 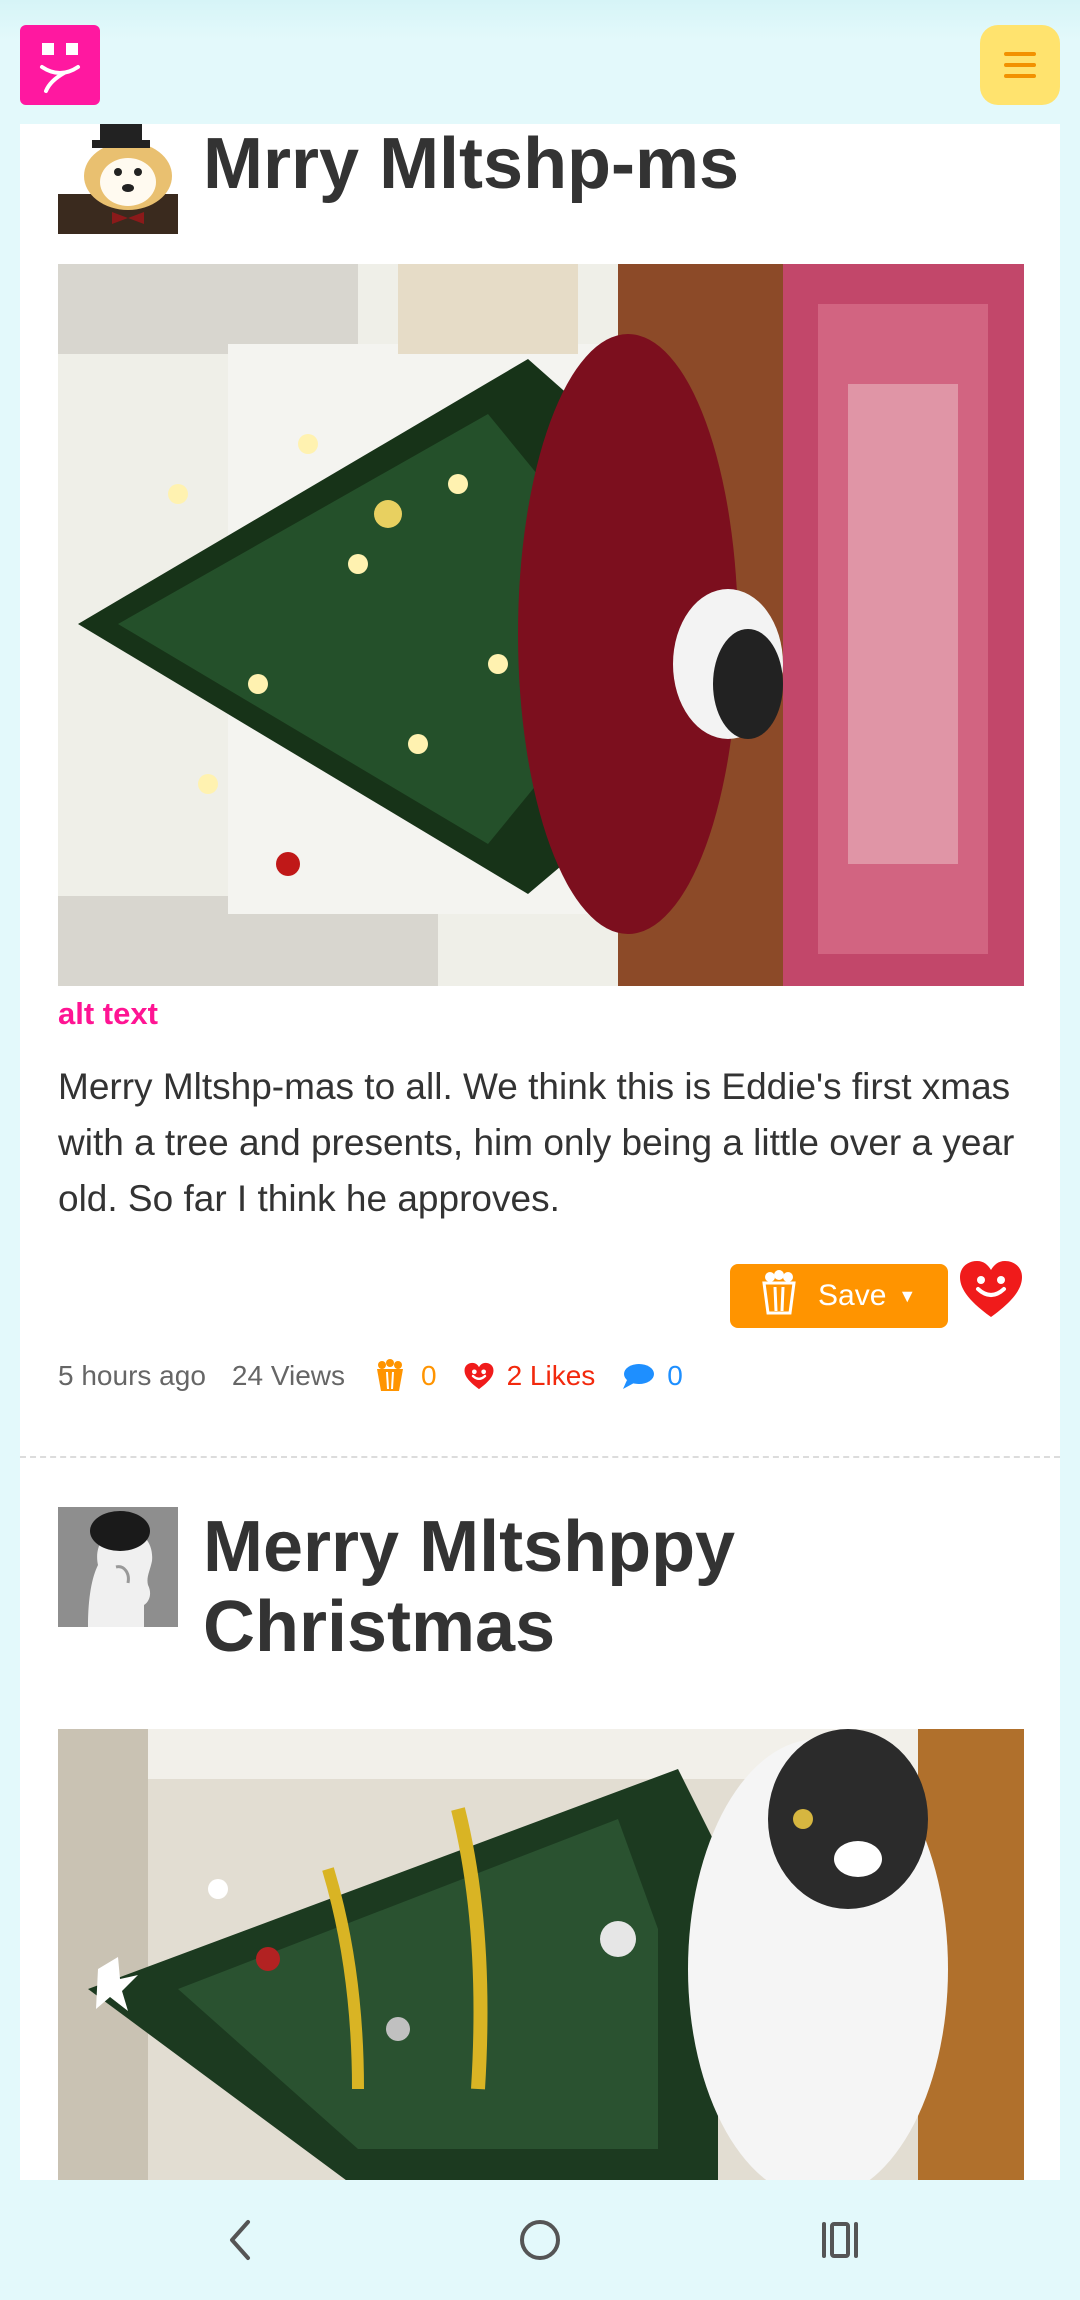 What do you see at coordinates (60, 65) in the screenshot?
I see `mltshp-logo-icon` at bounding box center [60, 65].